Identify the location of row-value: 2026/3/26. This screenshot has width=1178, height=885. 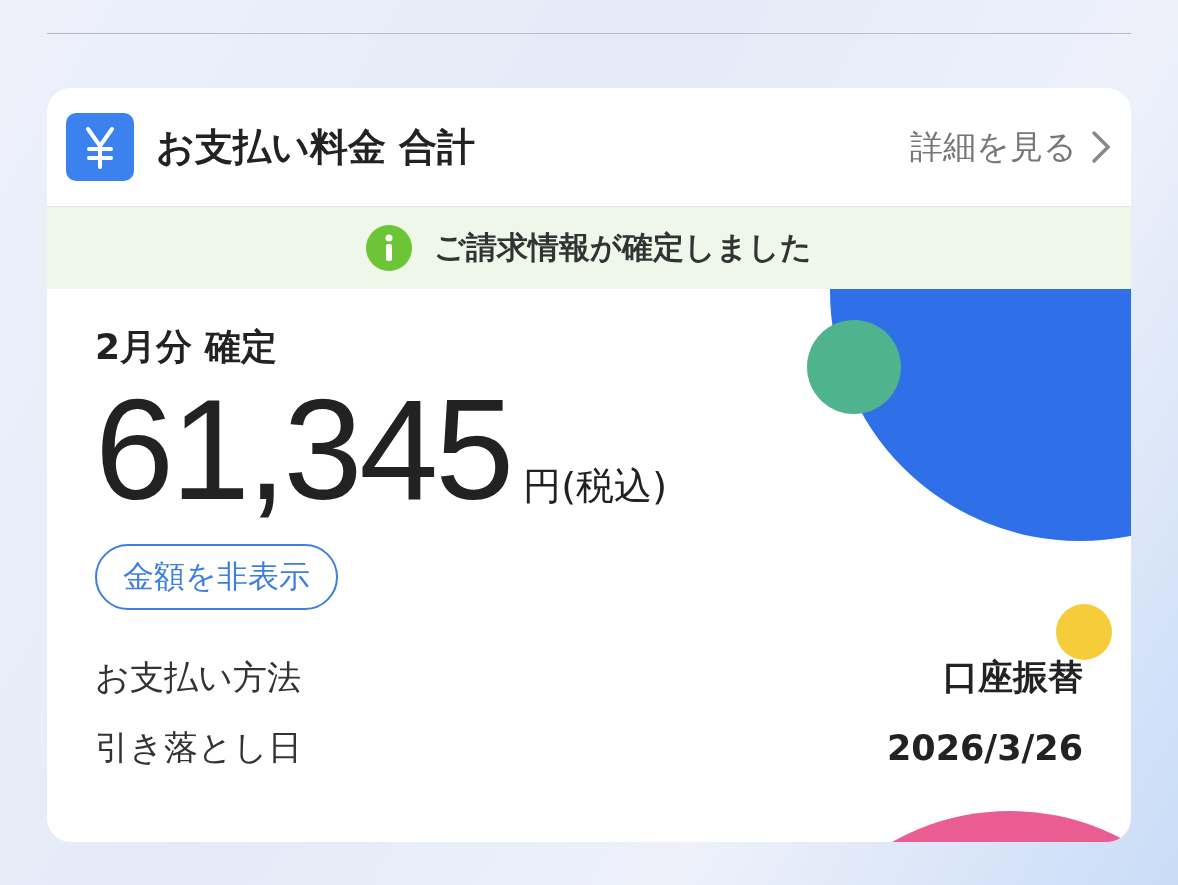
(984, 748).